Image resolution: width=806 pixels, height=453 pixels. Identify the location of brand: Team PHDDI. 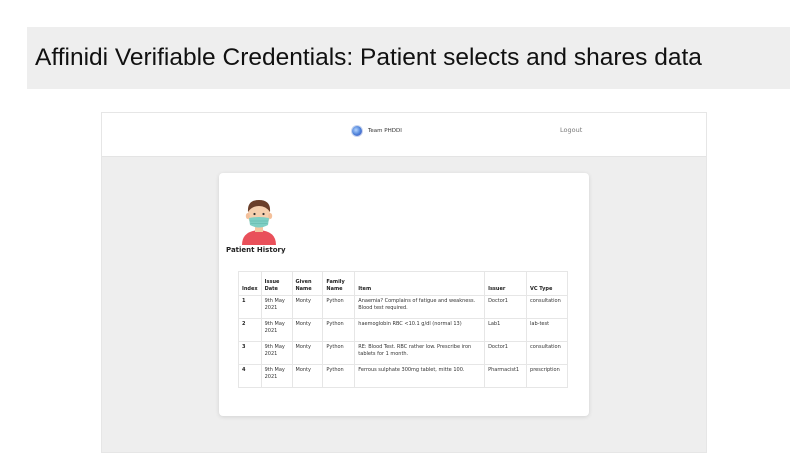
(377, 131).